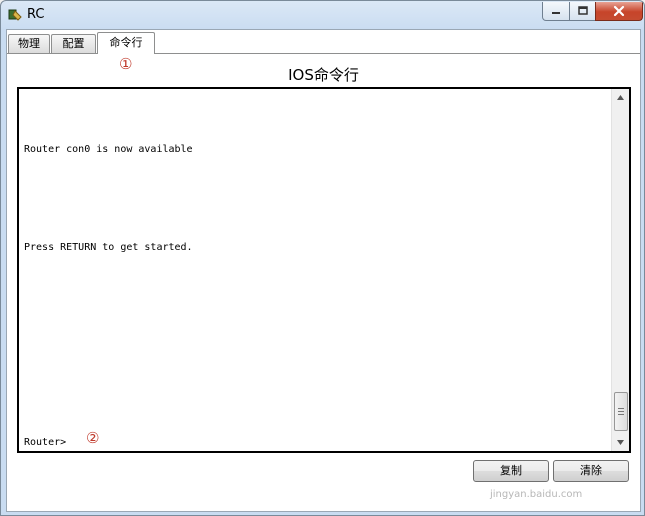 The width and height of the screenshot is (645, 516). What do you see at coordinates (93, 438) in the screenshot?
I see `annotation-marker-2: ②` at bounding box center [93, 438].